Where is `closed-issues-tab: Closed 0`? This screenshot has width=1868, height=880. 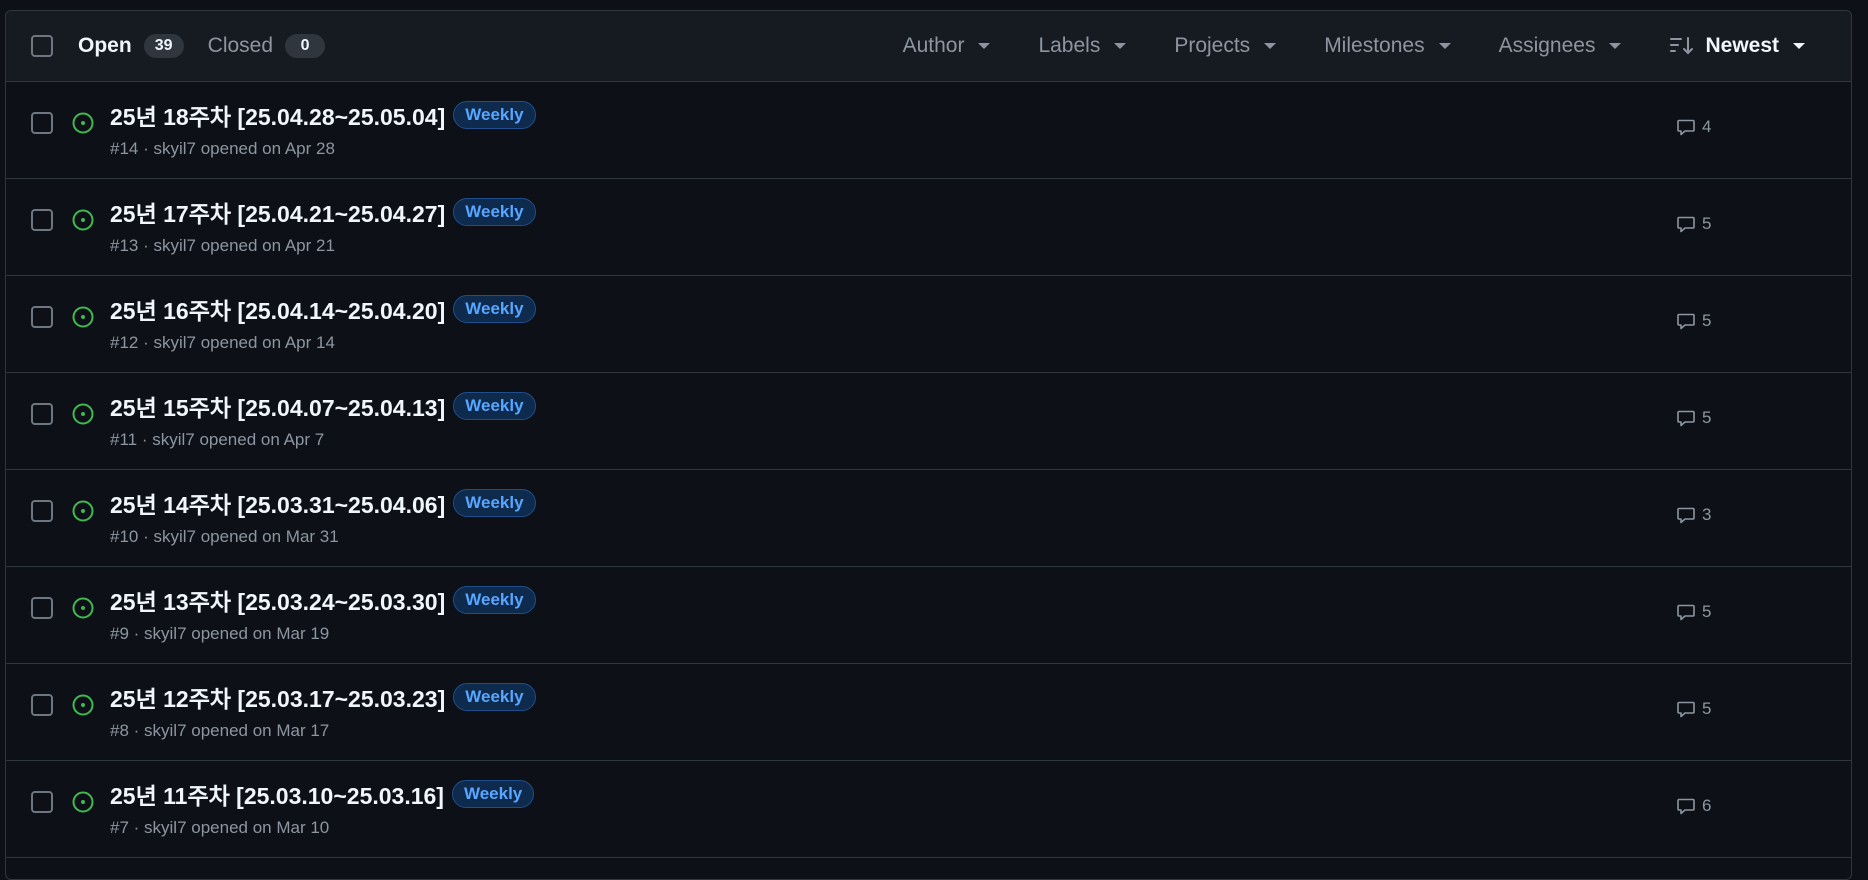 closed-issues-tab: Closed 0 is located at coordinates (266, 46).